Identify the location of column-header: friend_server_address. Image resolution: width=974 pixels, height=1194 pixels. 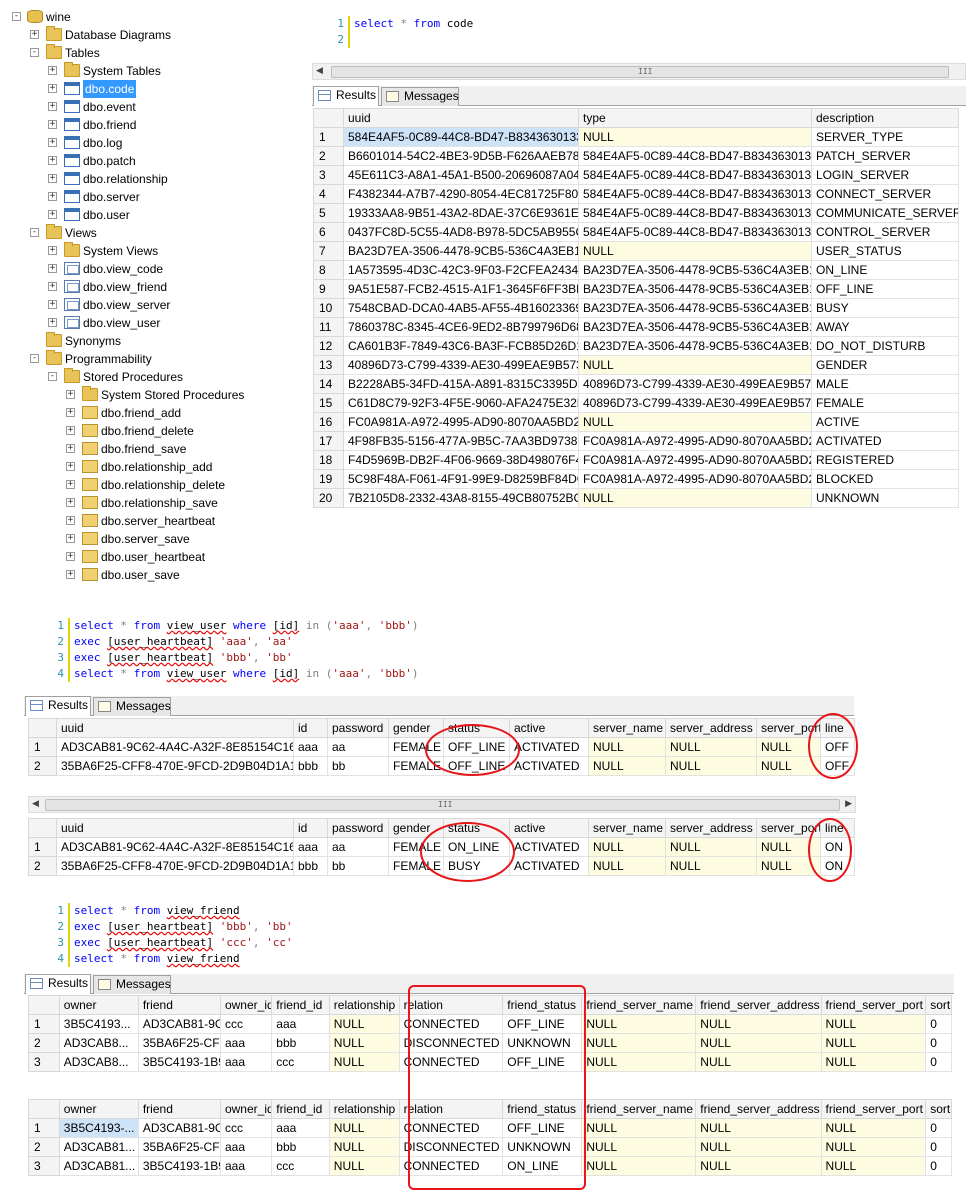
(758, 1109).